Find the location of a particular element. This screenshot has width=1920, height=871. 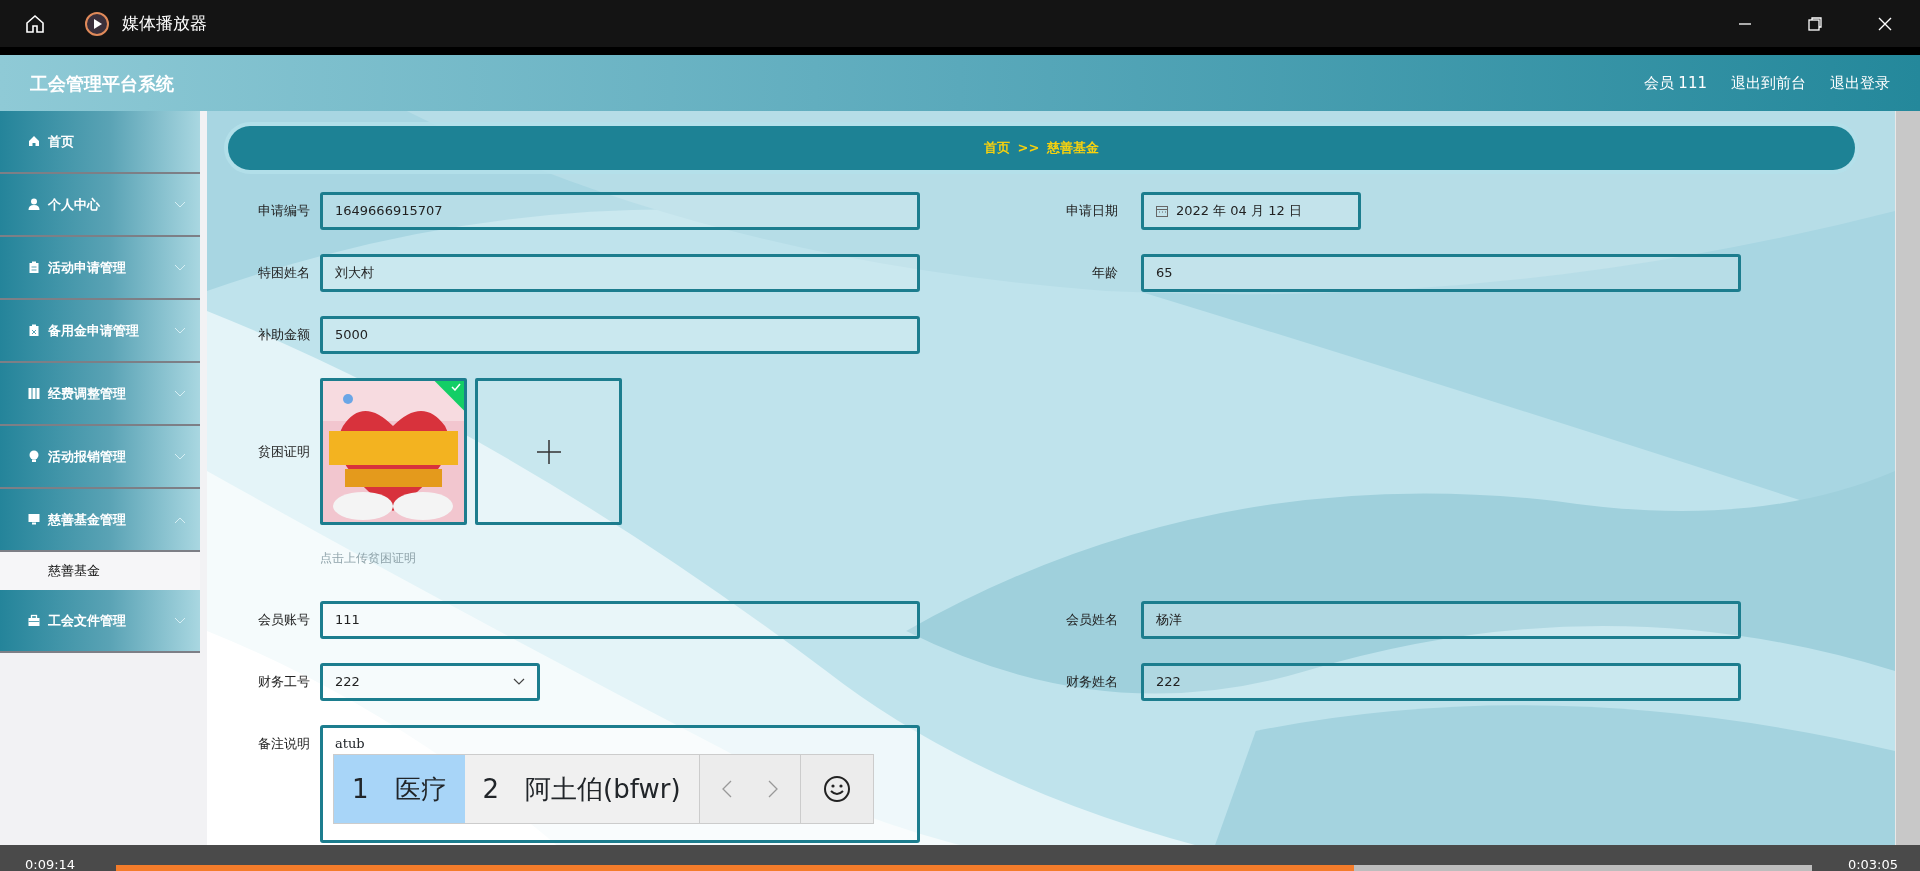

nav-link: 退出登录 is located at coordinates (1860, 83).